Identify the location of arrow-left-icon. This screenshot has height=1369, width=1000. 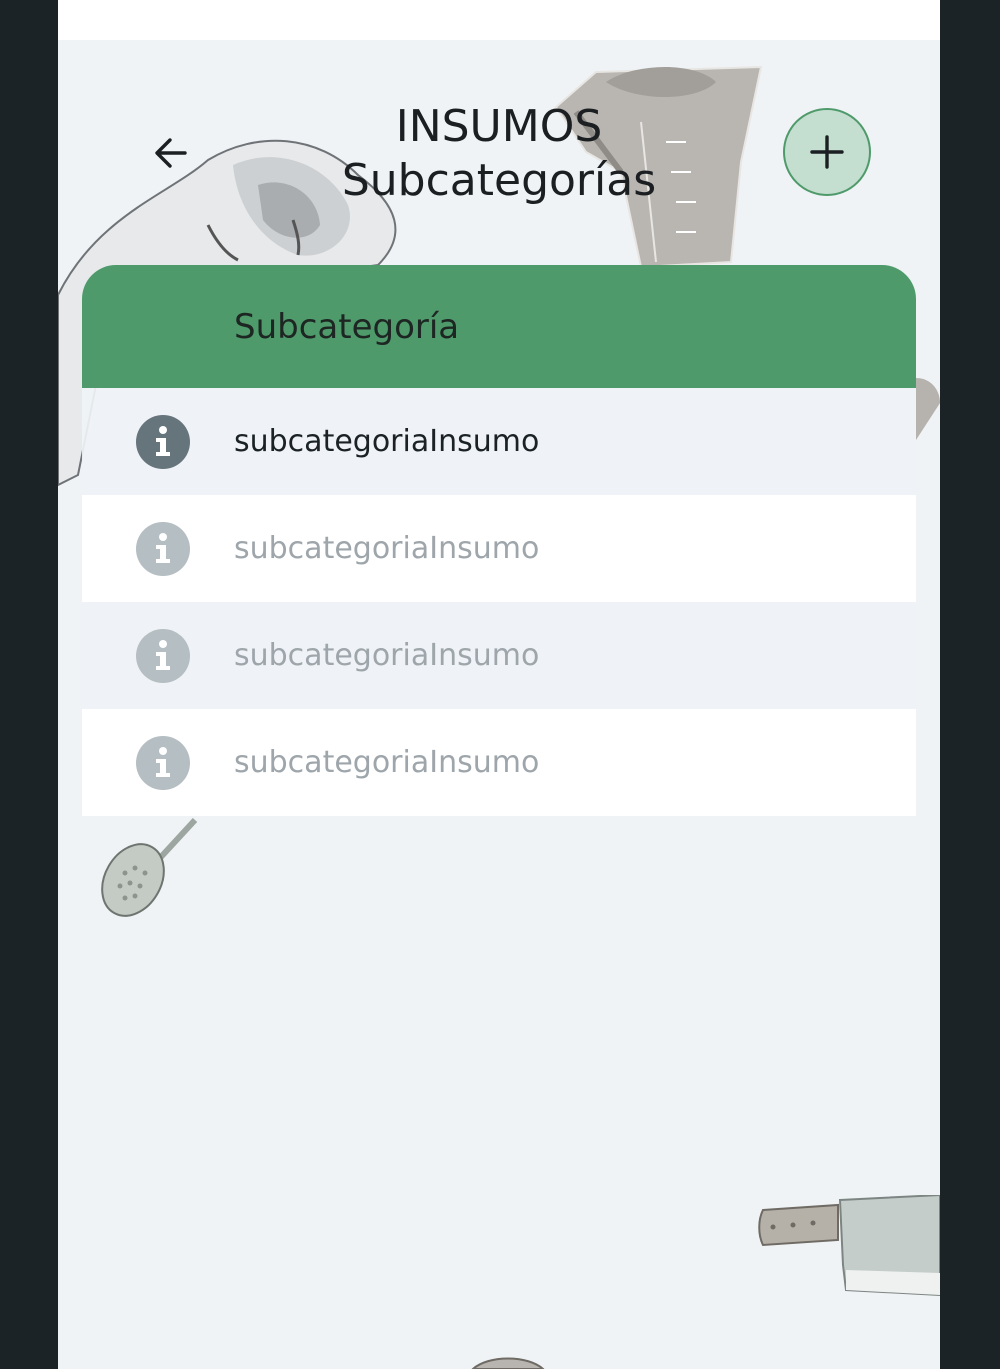
(171, 153).